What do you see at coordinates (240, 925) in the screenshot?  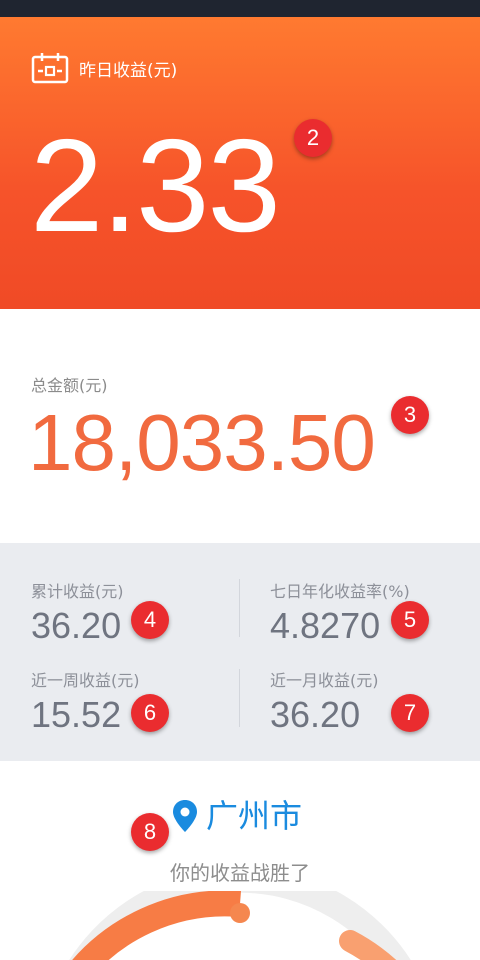 I see `ranking-gauge` at bounding box center [240, 925].